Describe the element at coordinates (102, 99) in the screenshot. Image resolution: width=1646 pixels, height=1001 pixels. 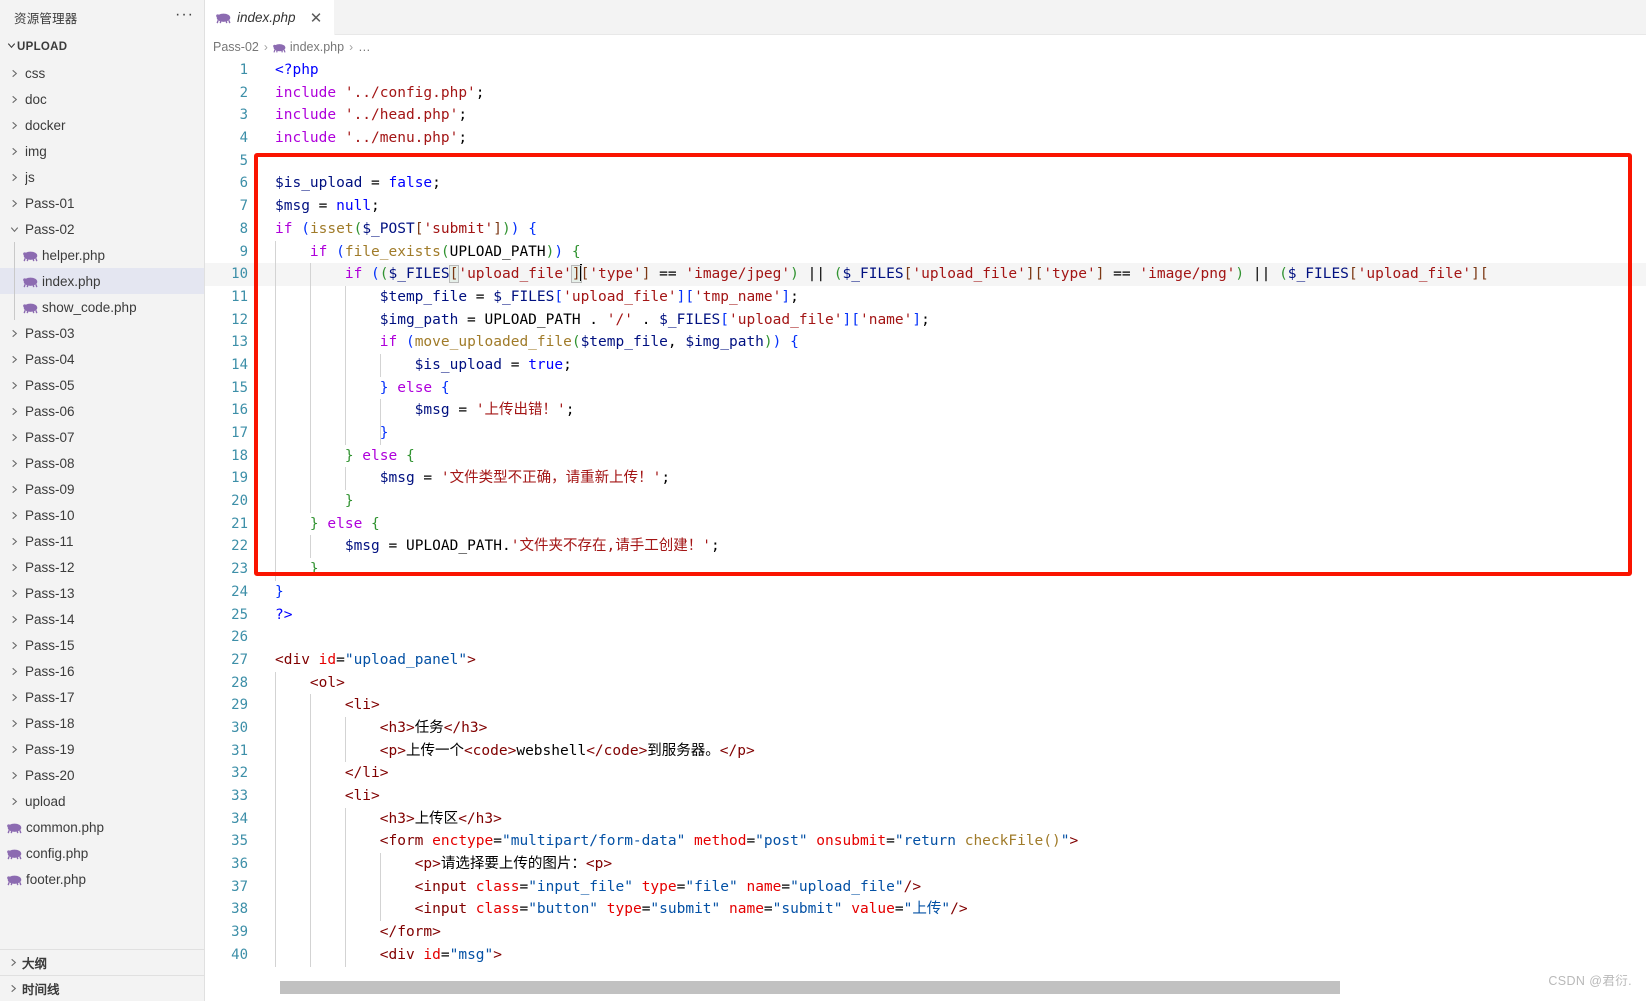
I see `tree-item-doc: doc` at that location.